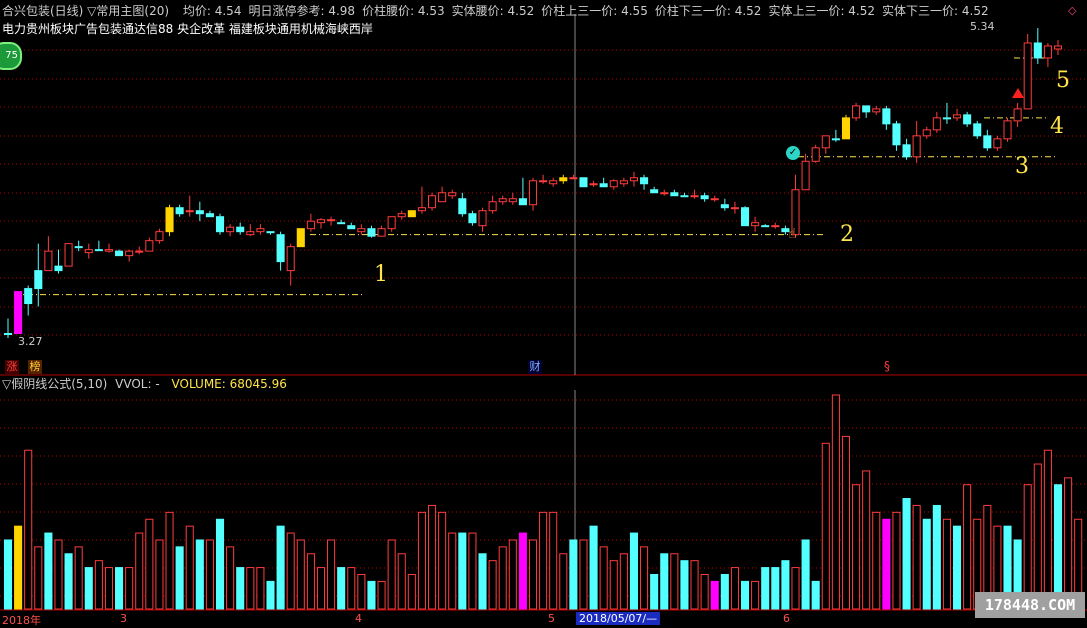  I want to click on diamond-icon: ◇, so click(1072, 10).